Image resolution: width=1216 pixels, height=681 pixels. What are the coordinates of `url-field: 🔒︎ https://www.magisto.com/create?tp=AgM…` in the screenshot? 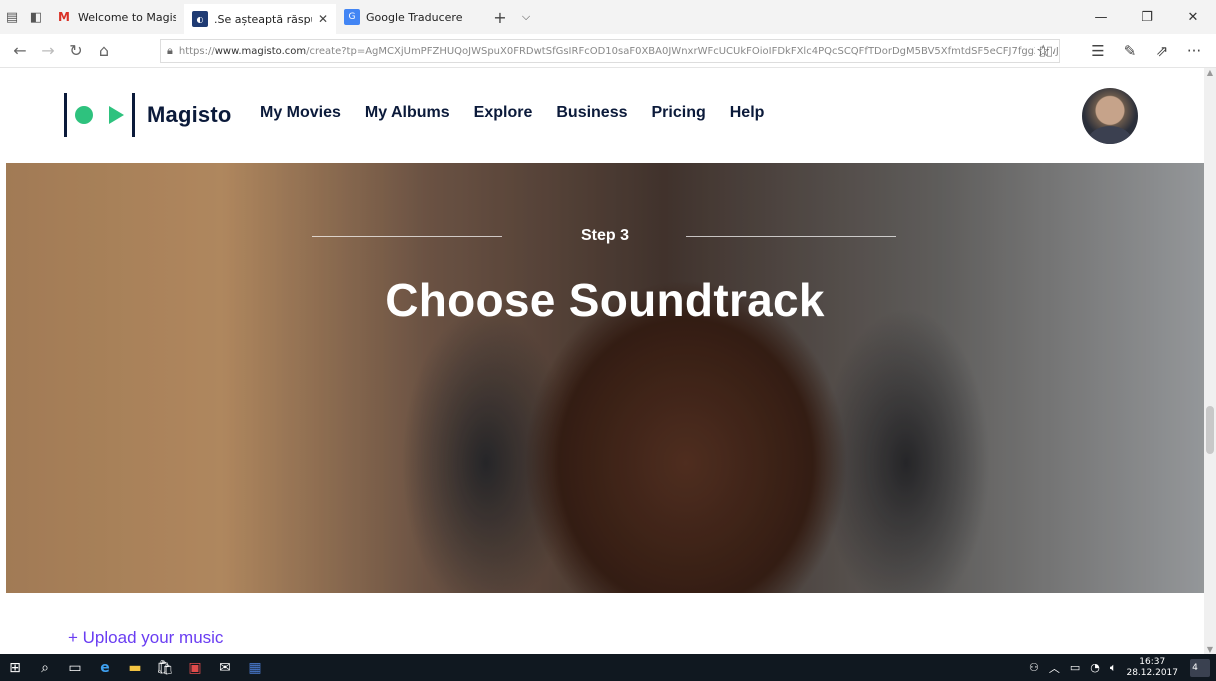 It's located at (610, 51).